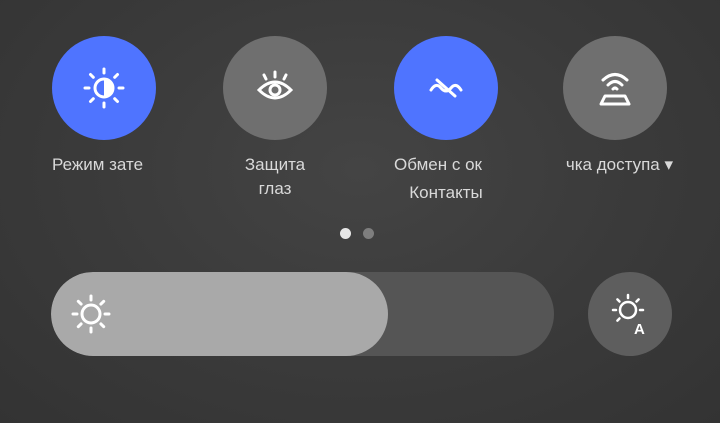  Describe the element at coordinates (446, 192) in the screenshot. I see `tile-sublabel: Контакты` at that location.